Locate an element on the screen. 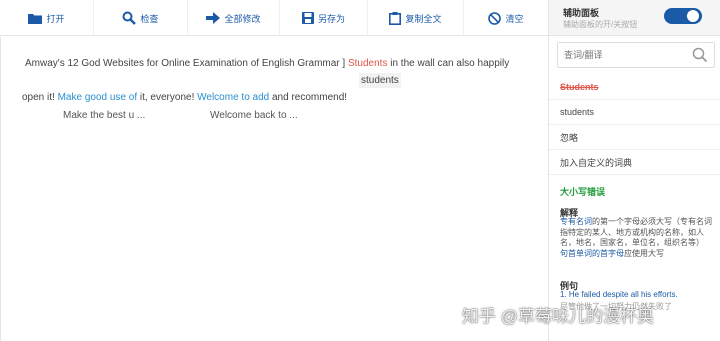 The image size is (720, 341). clipboard-icon is located at coordinates (395, 18).